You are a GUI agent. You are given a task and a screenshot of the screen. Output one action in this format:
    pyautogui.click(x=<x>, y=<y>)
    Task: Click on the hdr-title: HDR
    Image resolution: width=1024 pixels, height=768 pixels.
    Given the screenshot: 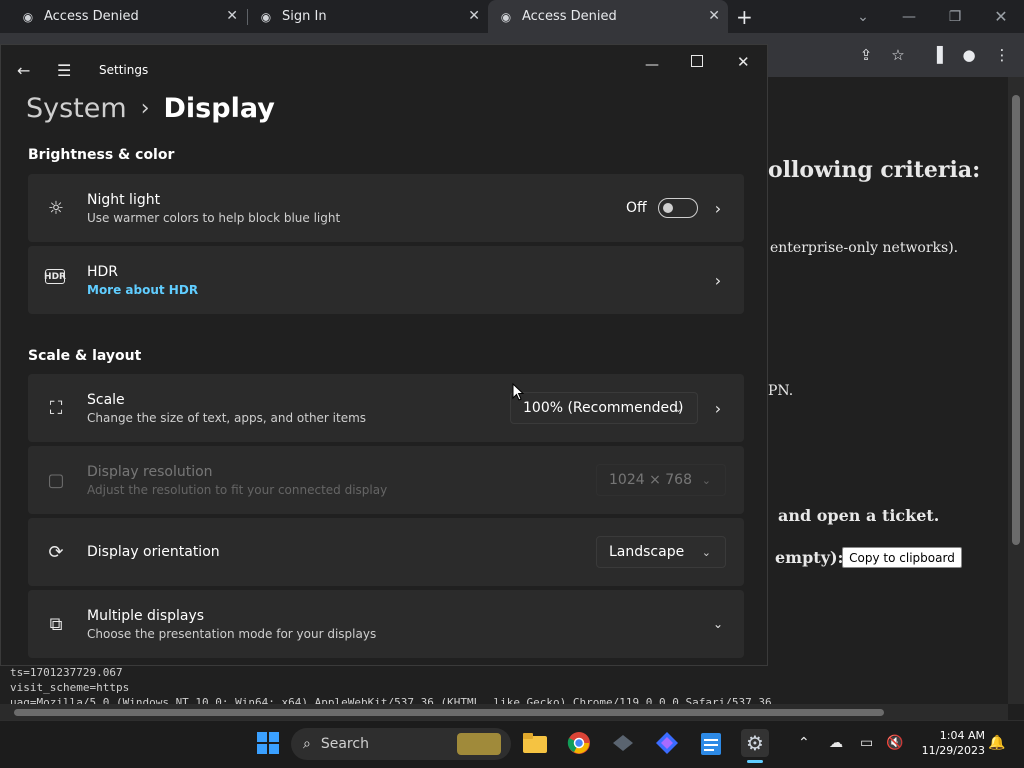 What is the action you would take?
    pyautogui.click(x=103, y=272)
    